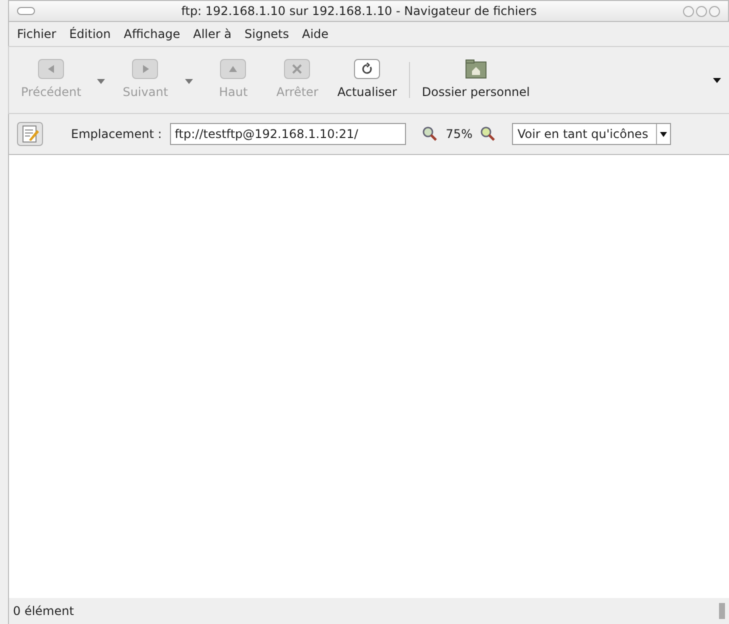 Image resolution: width=729 pixels, height=624 pixels. What do you see at coordinates (459, 134) in the screenshot?
I see `zoom-level: 75%` at bounding box center [459, 134].